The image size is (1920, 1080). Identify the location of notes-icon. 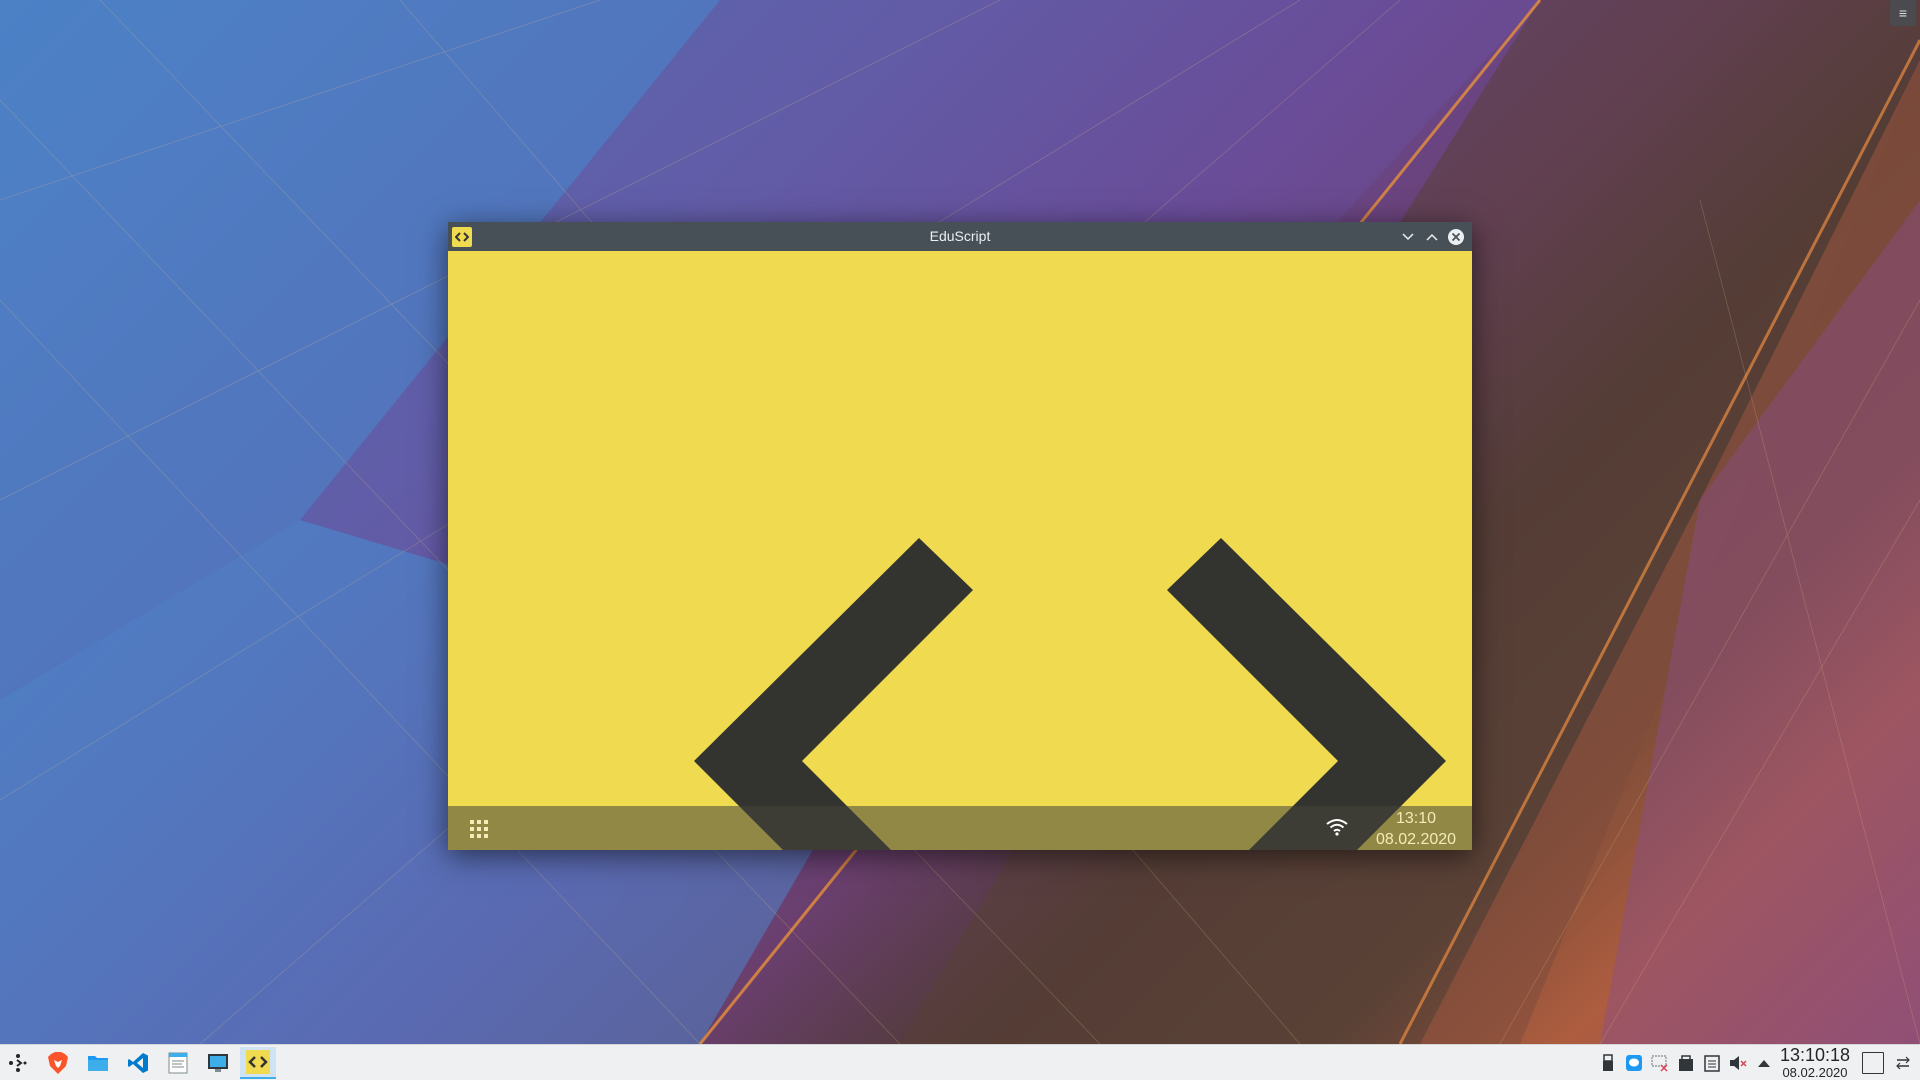
(1712, 1063).